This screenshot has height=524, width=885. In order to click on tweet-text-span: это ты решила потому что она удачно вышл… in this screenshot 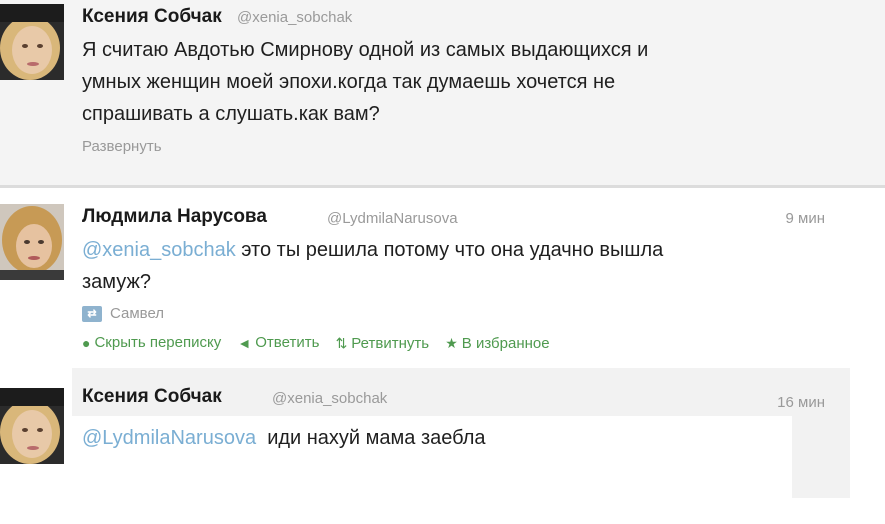, I will do `click(449, 250)`.